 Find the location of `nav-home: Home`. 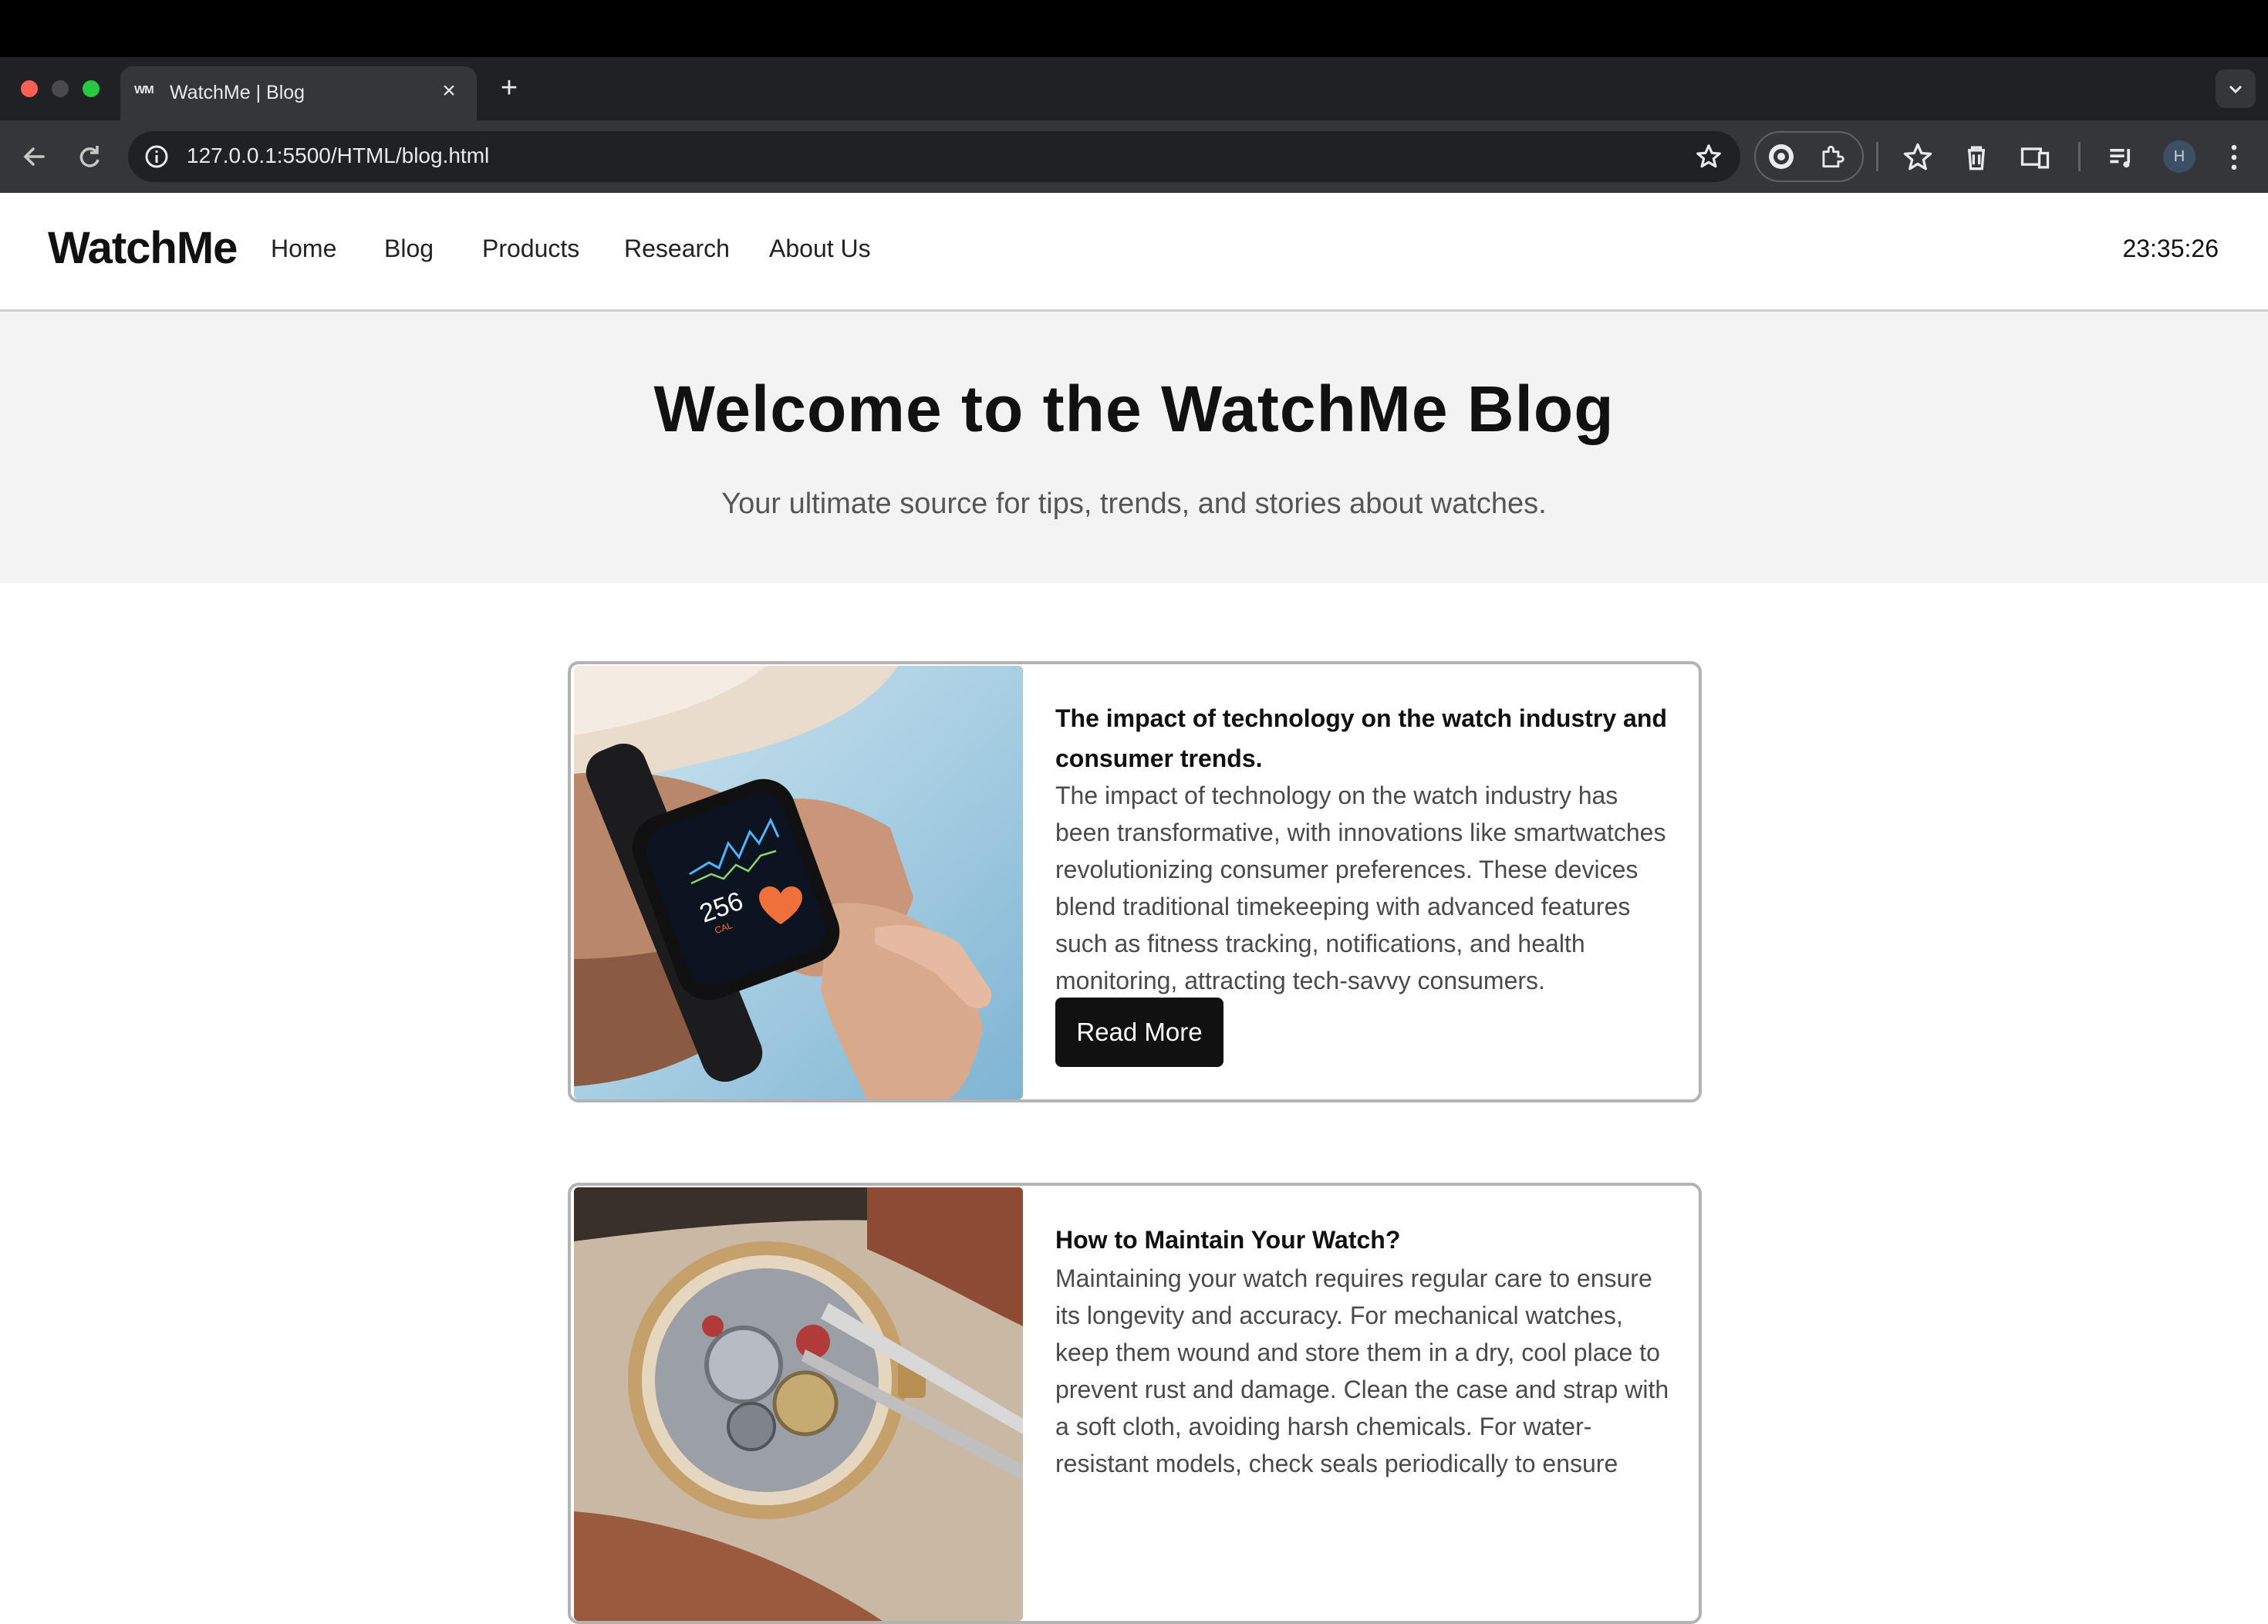

nav-home: Home is located at coordinates (303, 249).